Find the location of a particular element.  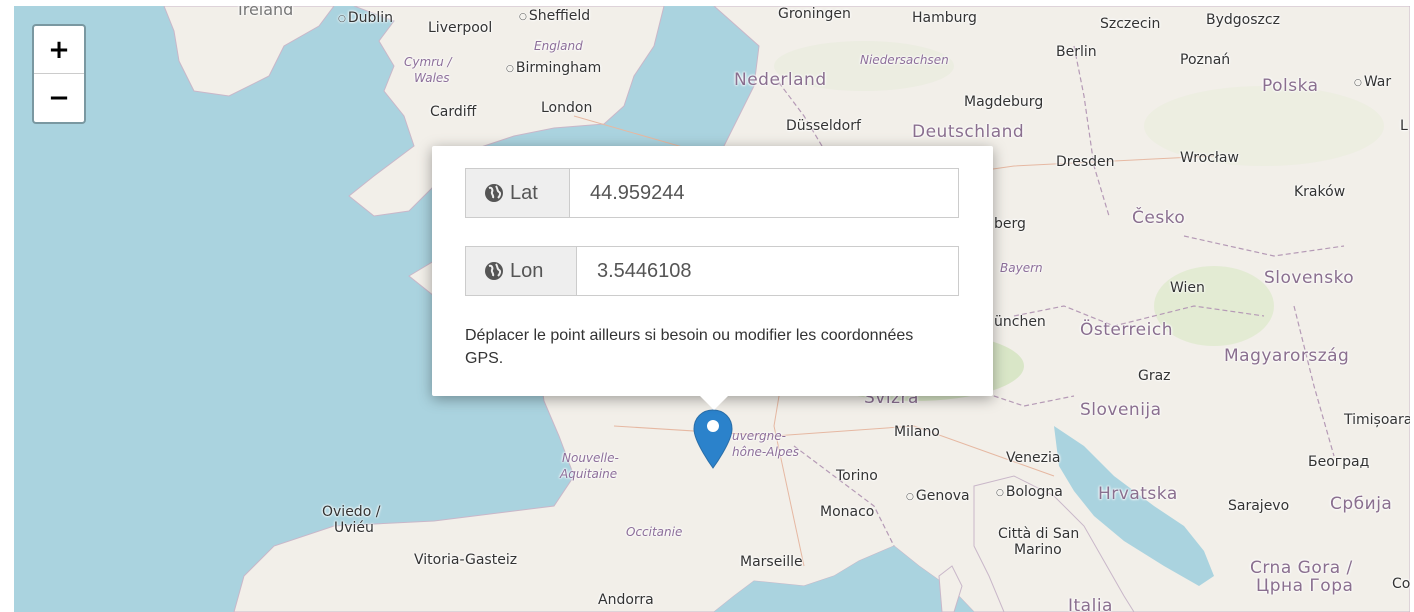

map-label-san-marino-1: Città di San is located at coordinates (1039, 534).